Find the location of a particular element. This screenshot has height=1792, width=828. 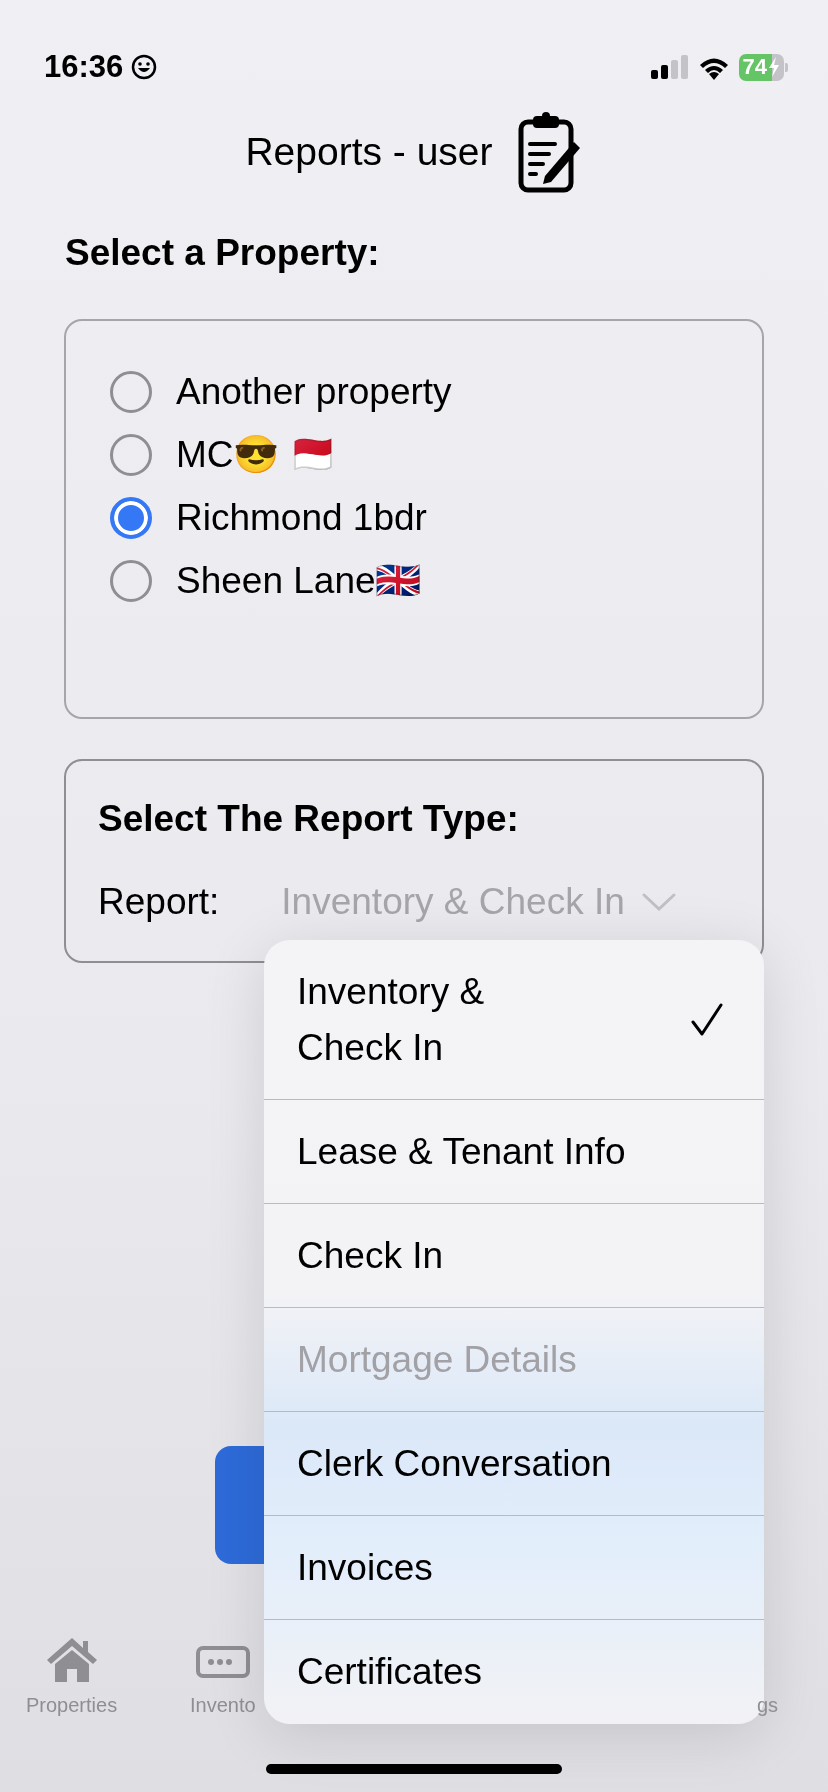

menu-item: Lease & Tenant Info is located at coordinates (514, 1152).